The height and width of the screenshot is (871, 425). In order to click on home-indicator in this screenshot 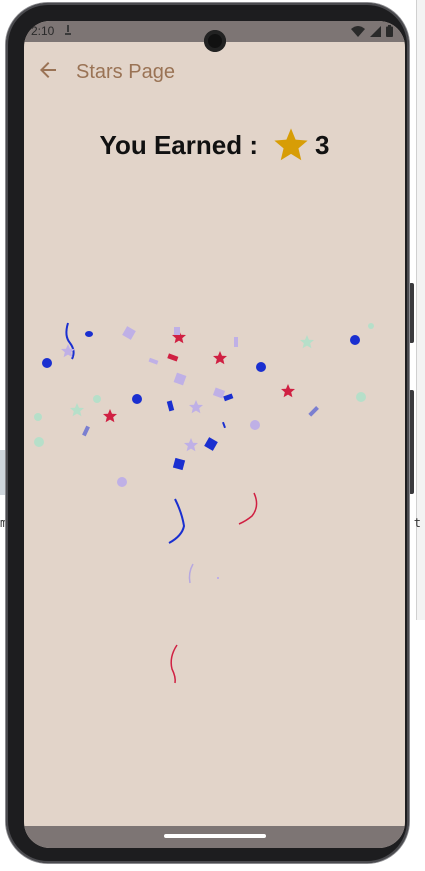, I will do `click(215, 836)`.